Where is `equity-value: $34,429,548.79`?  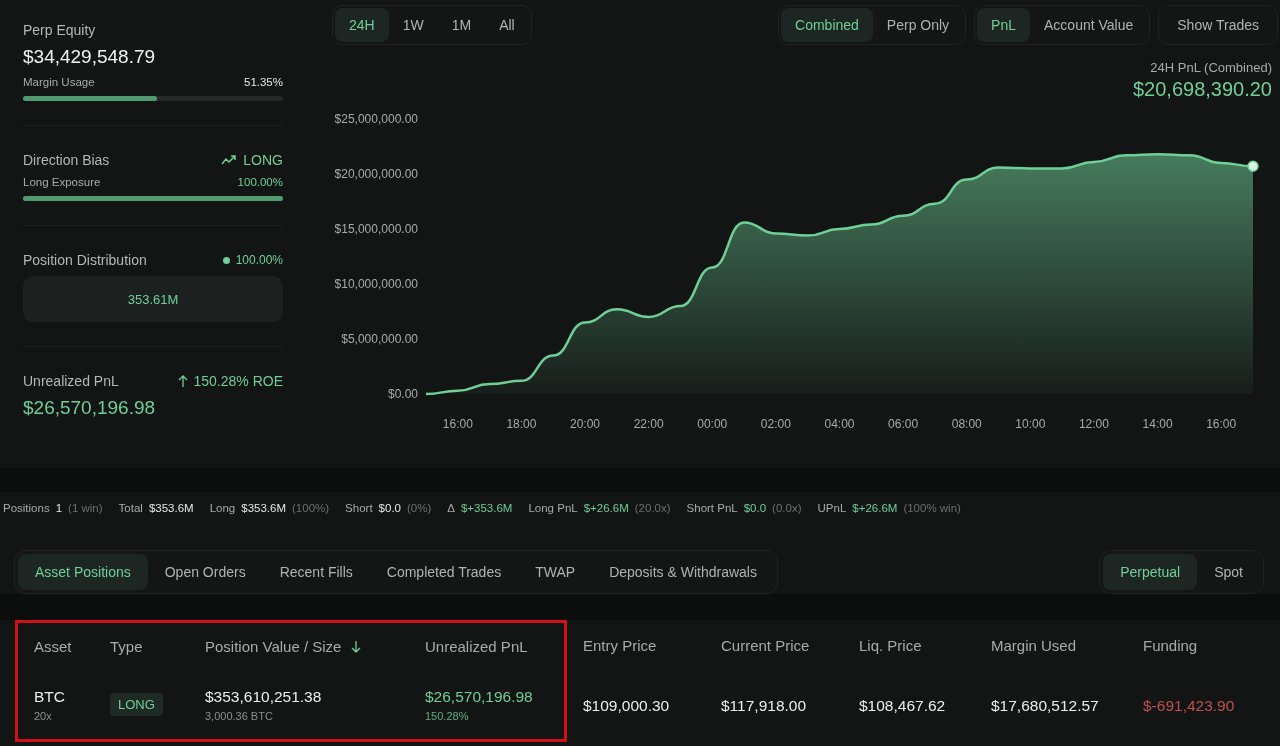
equity-value: $34,429,548.79 is located at coordinates (90, 57).